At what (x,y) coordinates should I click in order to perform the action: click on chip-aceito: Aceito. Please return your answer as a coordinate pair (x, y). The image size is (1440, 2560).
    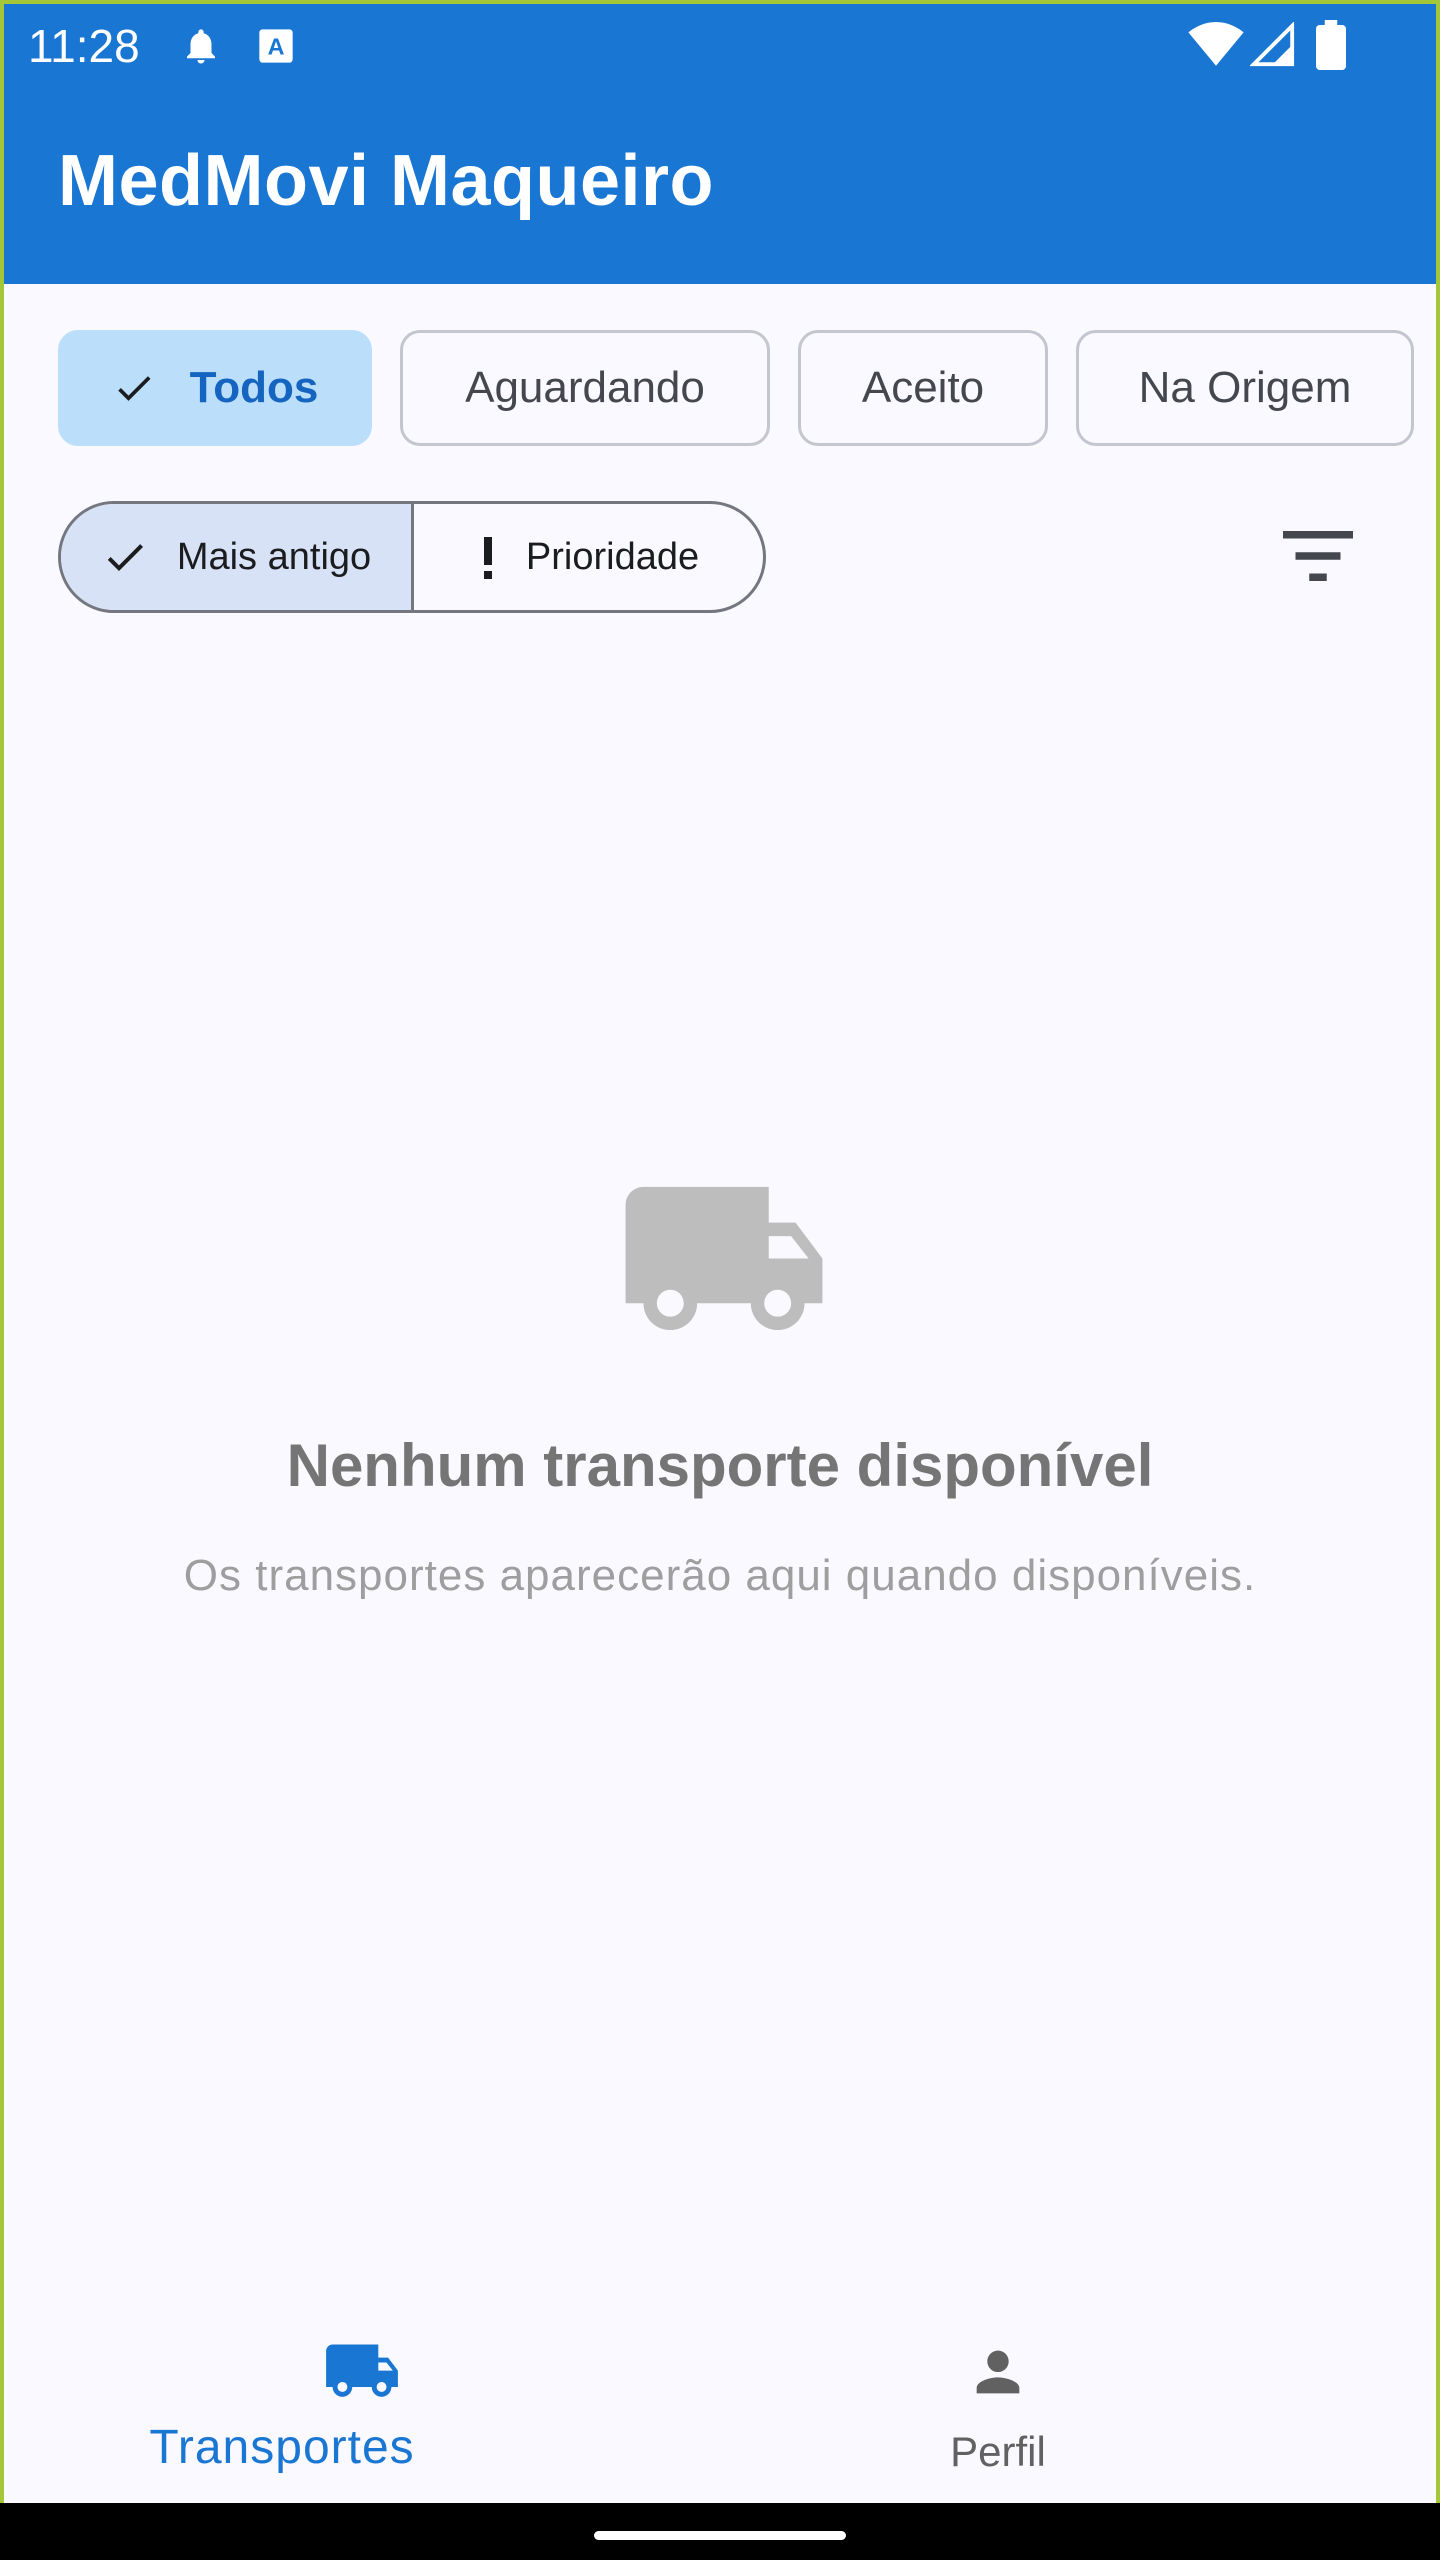
    Looking at the image, I should click on (923, 388).